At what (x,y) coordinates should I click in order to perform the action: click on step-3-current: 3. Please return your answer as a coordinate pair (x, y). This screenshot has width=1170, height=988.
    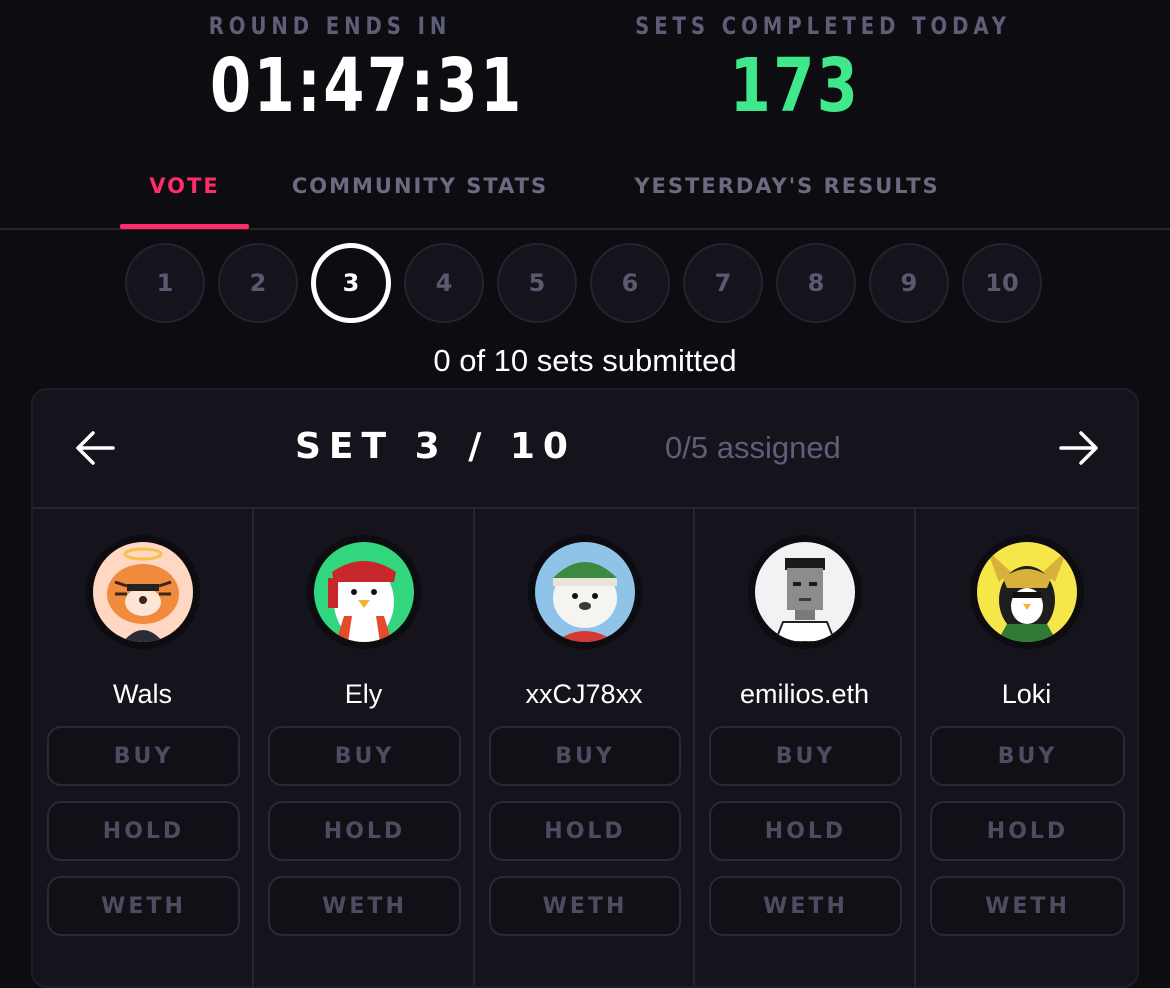
    Looking at the image, I should click on (351, 283).